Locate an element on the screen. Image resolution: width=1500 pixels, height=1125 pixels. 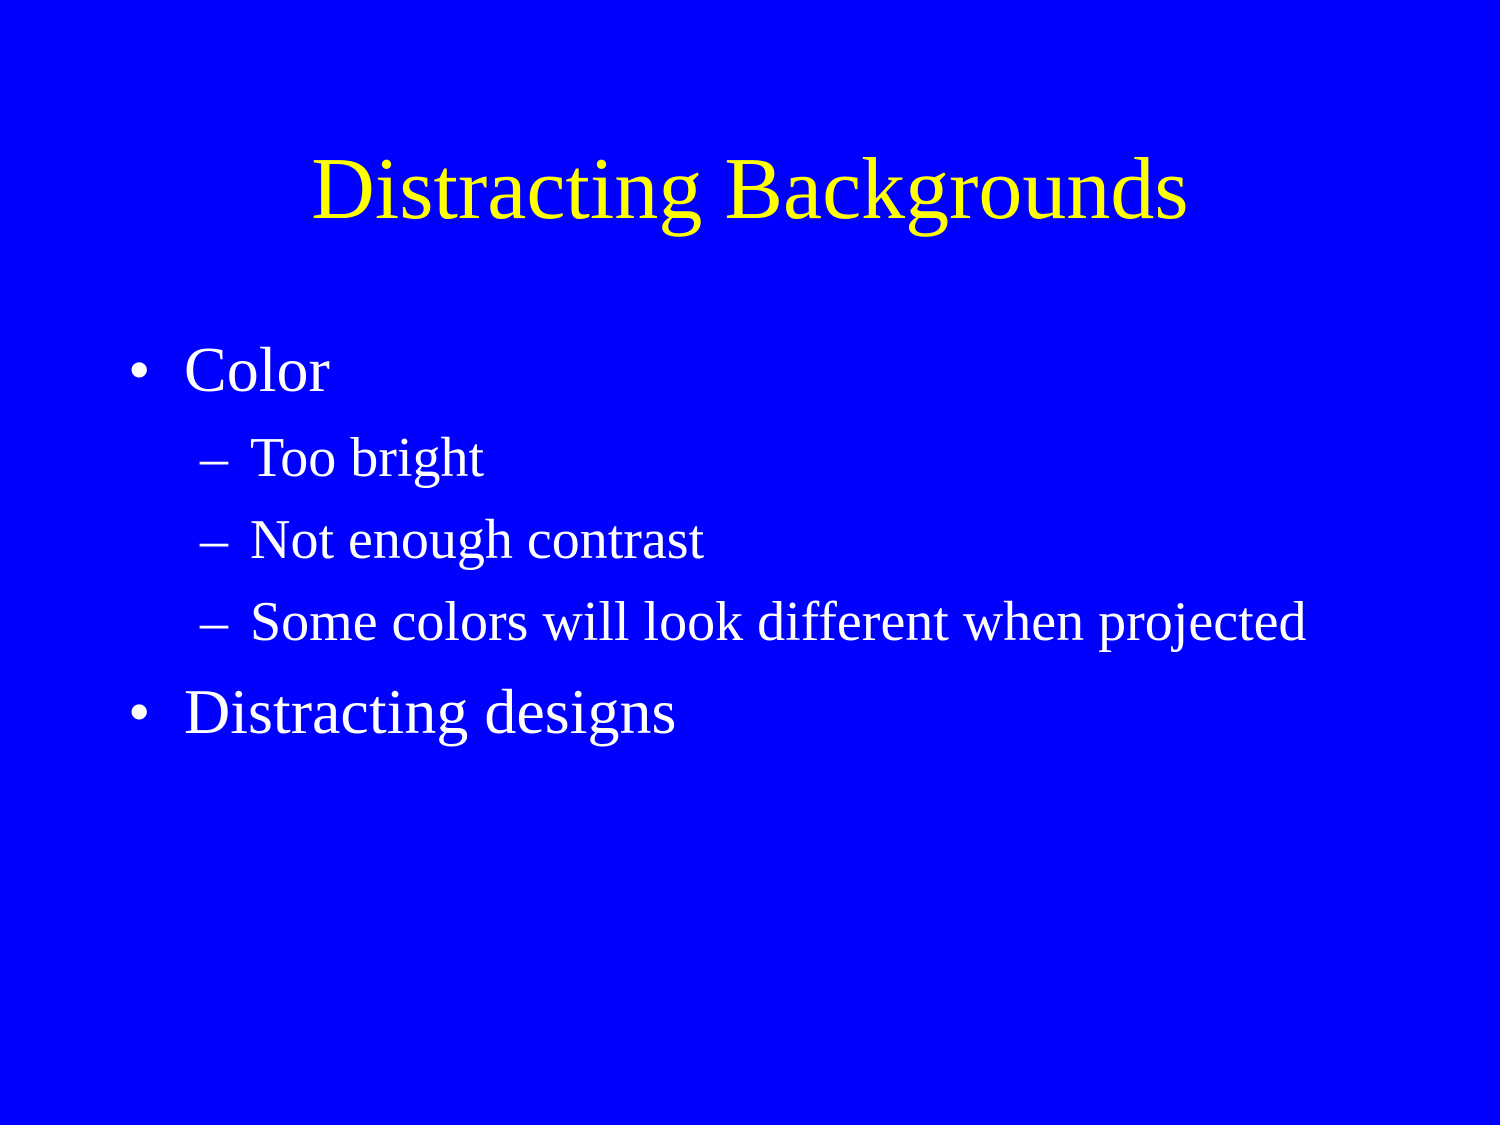
sub-item-text: Too bright is located at coordinates (367, 458).